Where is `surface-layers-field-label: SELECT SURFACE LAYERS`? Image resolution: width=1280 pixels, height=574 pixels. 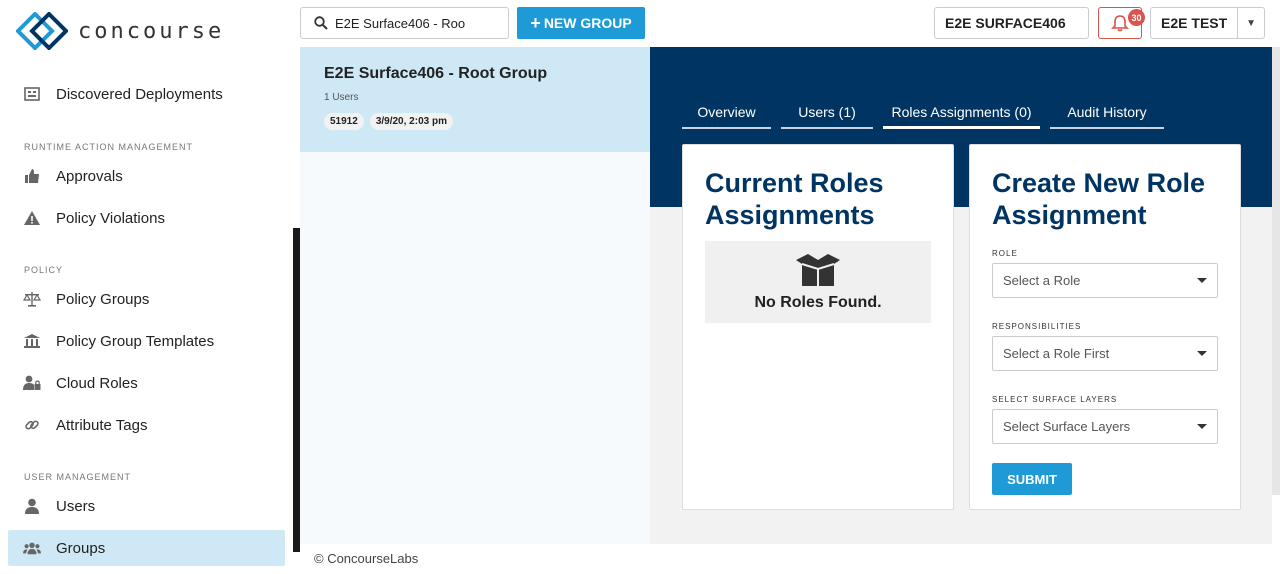
surface-layers-field-label: SELECT SURFACE LAYERS is located at coordinates (1055, 399).